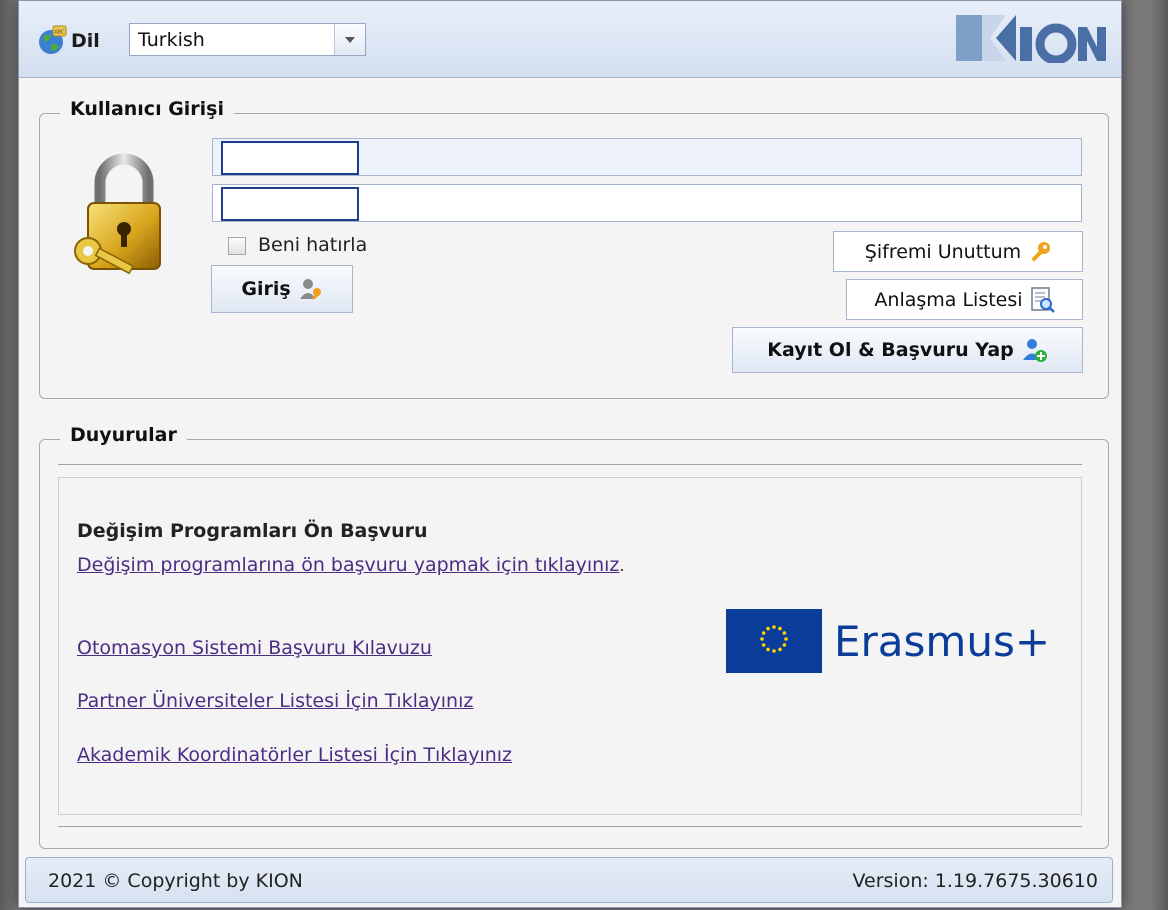 The width and height of the screenshot is (1168, 910). What do you see at coordinates (943, 251) in the screenshot?
I see `forgot-password-label: Şifremi Unuttum` at bounding box center [943, 251].